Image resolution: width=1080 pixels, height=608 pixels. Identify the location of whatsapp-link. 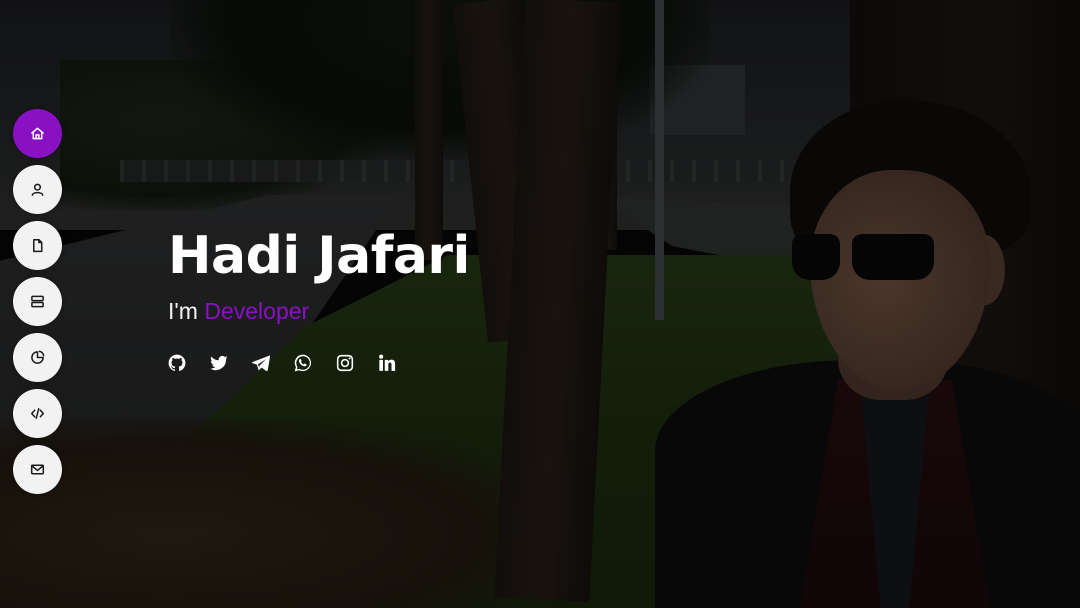
(303, 363).